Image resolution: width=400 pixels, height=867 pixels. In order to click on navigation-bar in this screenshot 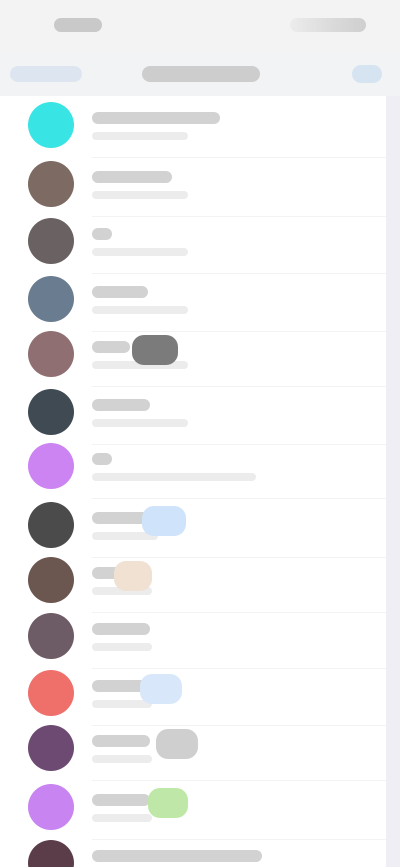, I will do `click(200, 74)`.